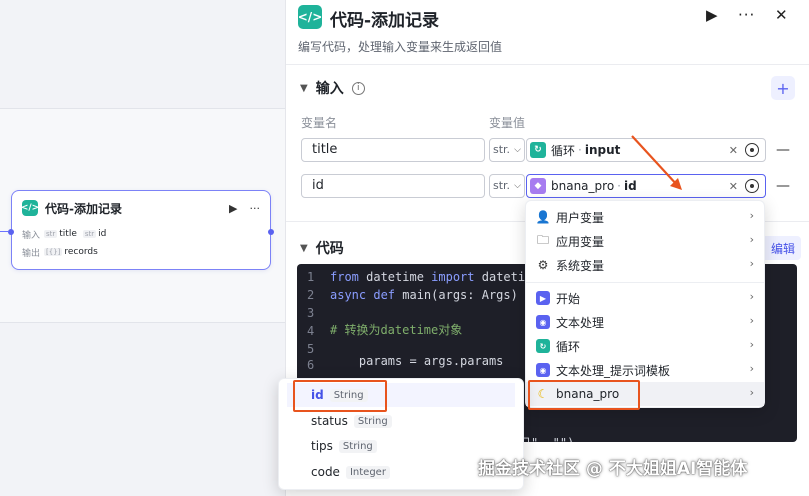  What do you see at coordinates (645, 217) in the screenshot?
I see `dropdown-item-user-vars: 👤 用户变量 ›` at bounding box center [645, 217].